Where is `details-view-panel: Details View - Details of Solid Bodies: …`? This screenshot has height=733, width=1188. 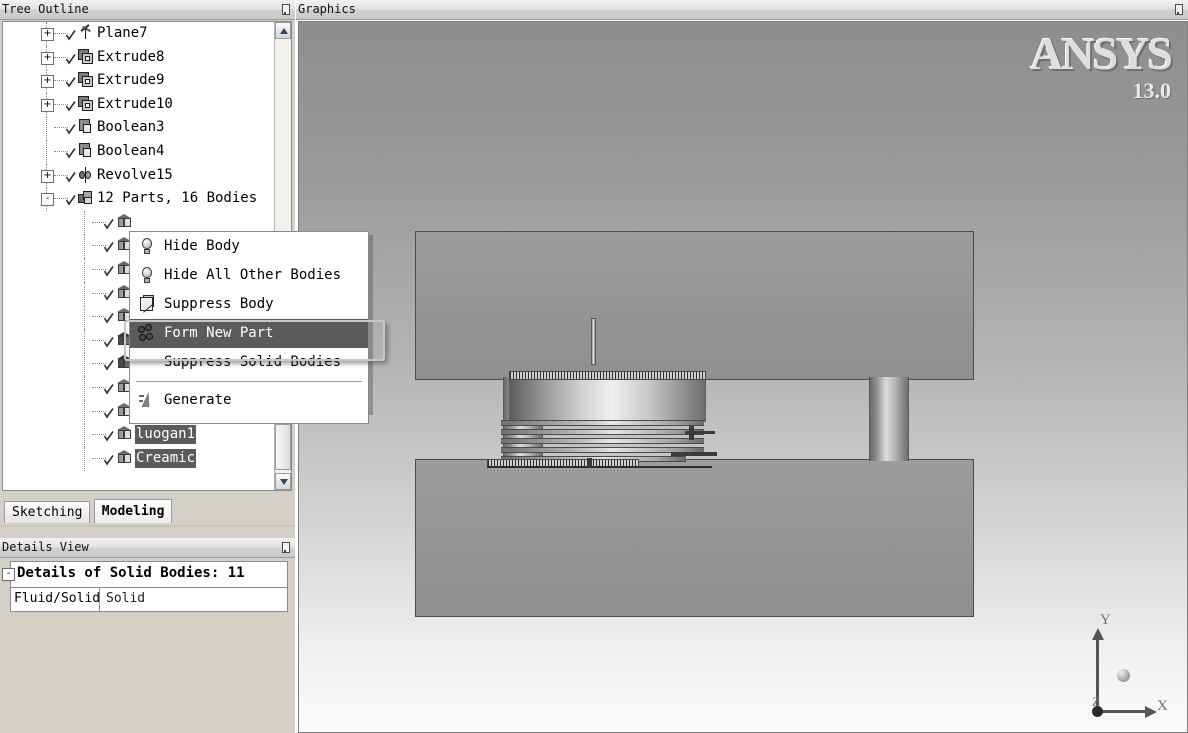
details-view-panel: Details View - Details of Solid Bodies: … is located at coordinates (147, 635).